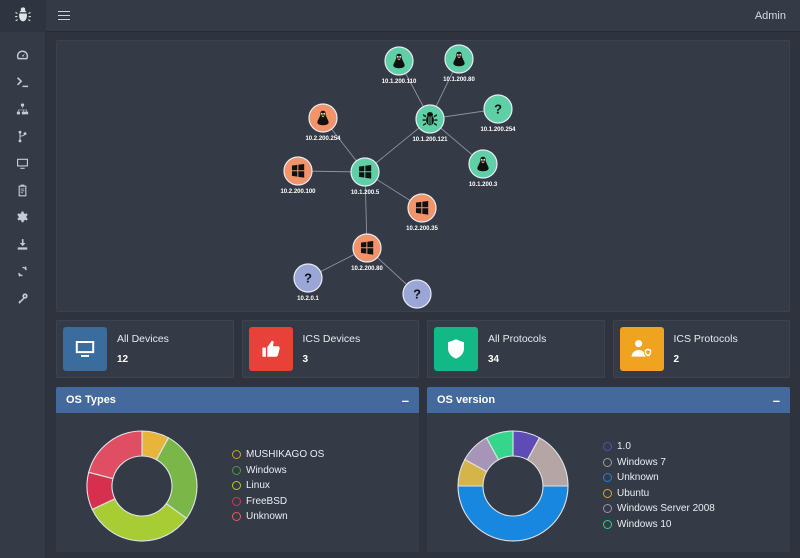 The image size is (800, 558). What do you see at coordinates (323, 139) in the screenshot?
I see `network-node-label: 10.2.200.254` at bounding box center [323, 139].